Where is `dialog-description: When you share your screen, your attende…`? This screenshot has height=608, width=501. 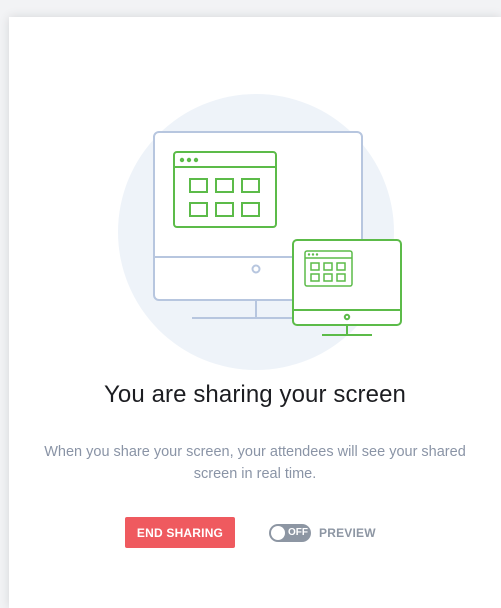 dialog-description: When you share your screen, your attende… is located at coordinates (255, 463).